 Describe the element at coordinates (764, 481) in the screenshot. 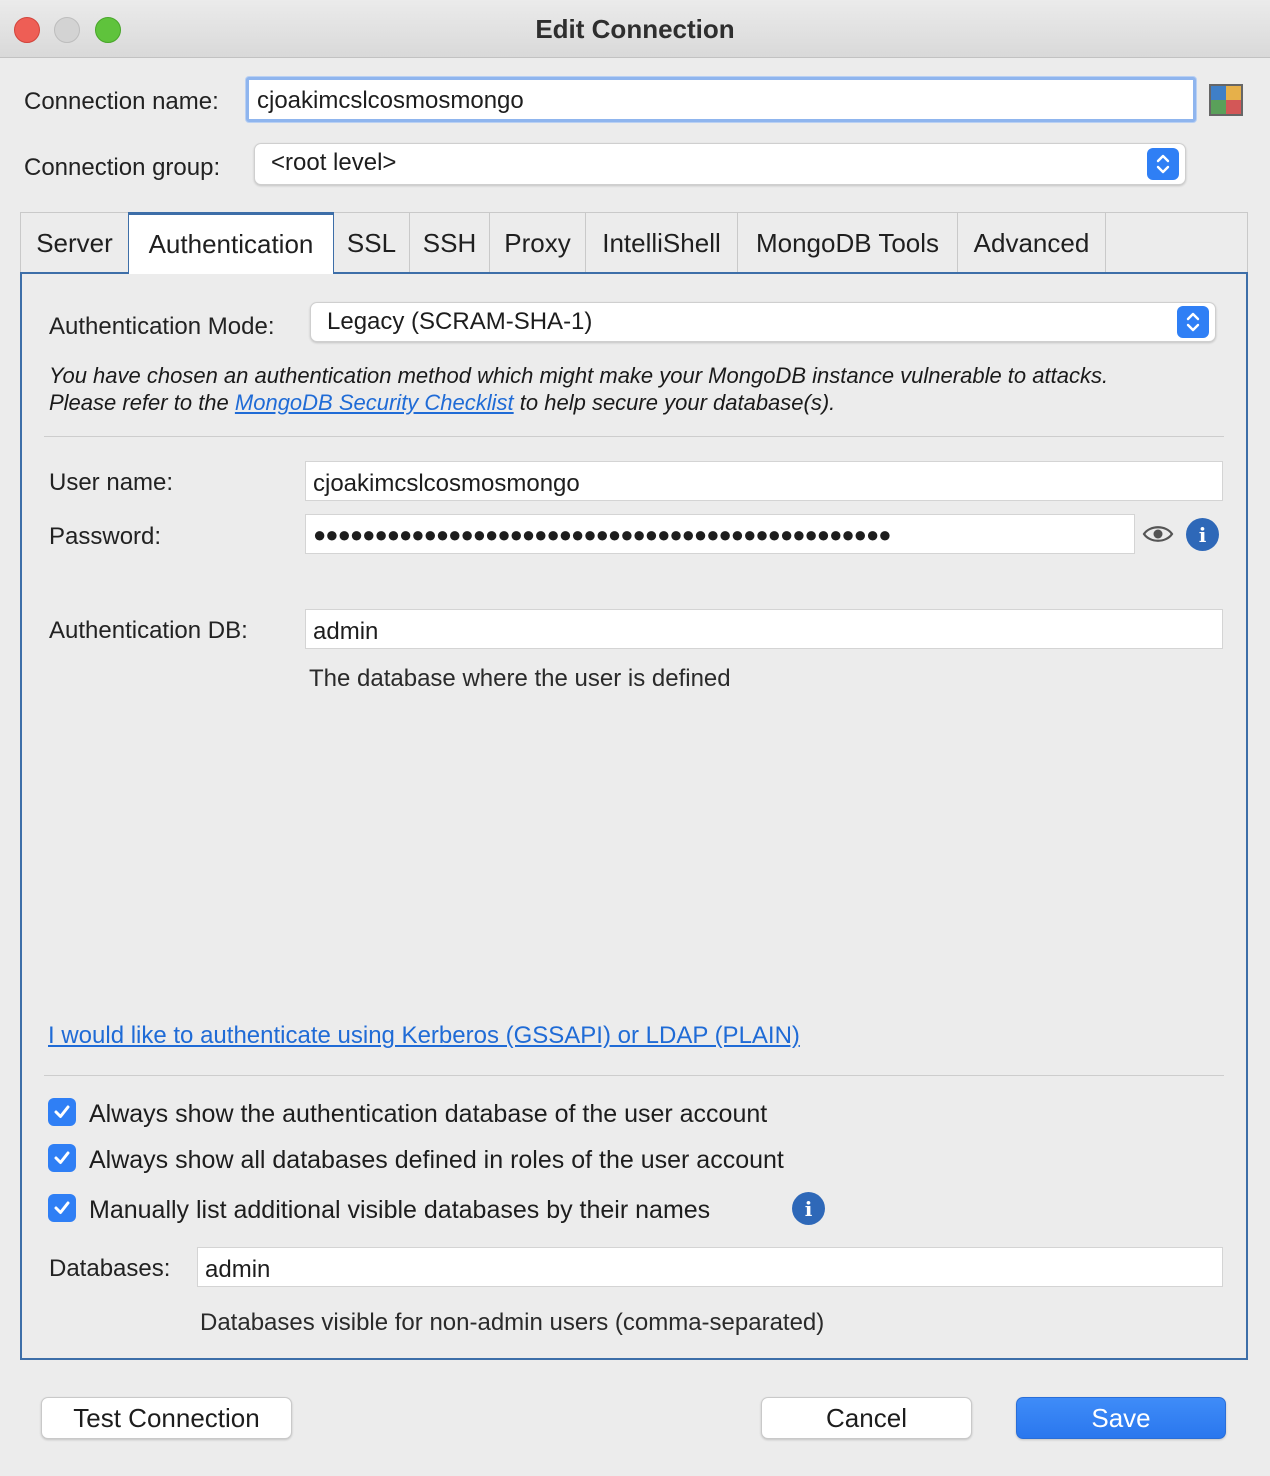

I see `user-name-input: cjoakimcslcosmosmongo` at that location.